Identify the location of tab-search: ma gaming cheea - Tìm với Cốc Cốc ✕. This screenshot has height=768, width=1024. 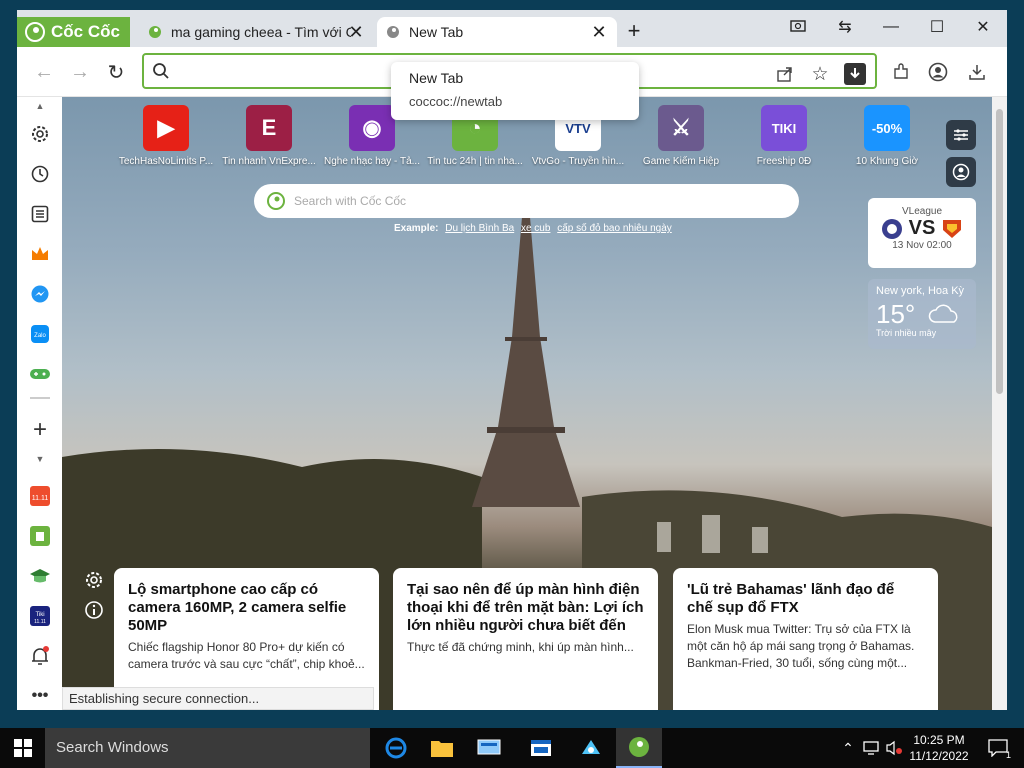
(256, 32).